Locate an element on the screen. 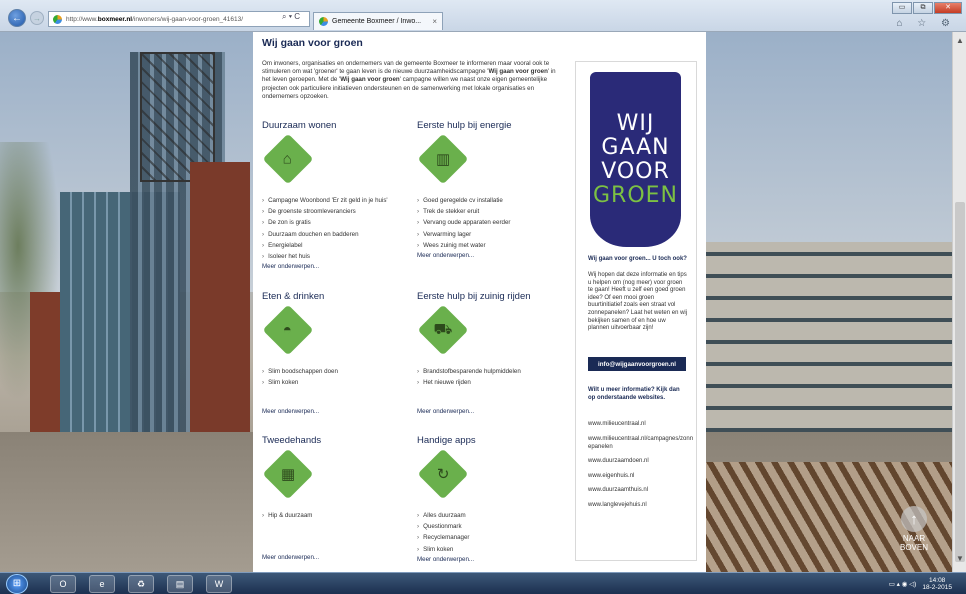 The width and height of the screenshot is (966, 594). start-button: ⊞ is located at coordinates (17, 584).